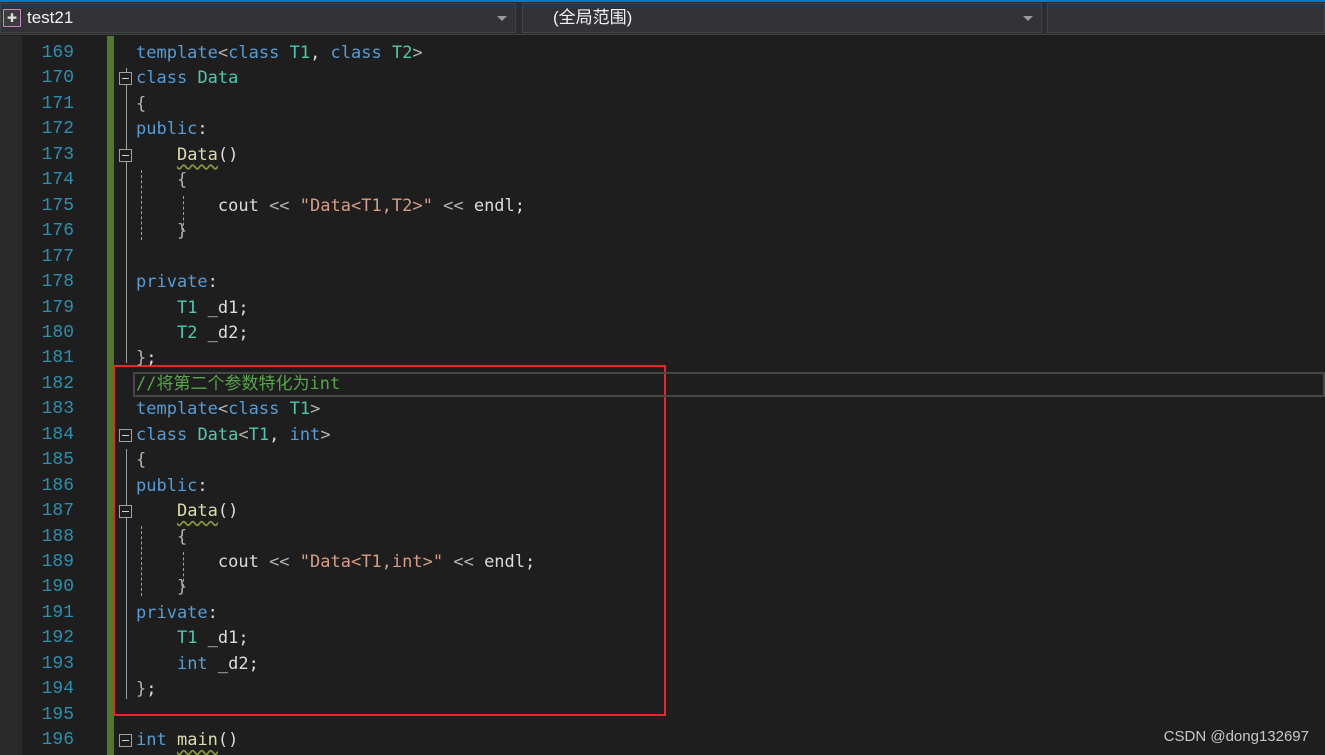  What do you see at coordinates (782, 18) in the screenshot?
I see `scope-dropdown: (全局范围)` at bounding box center [782, 18].